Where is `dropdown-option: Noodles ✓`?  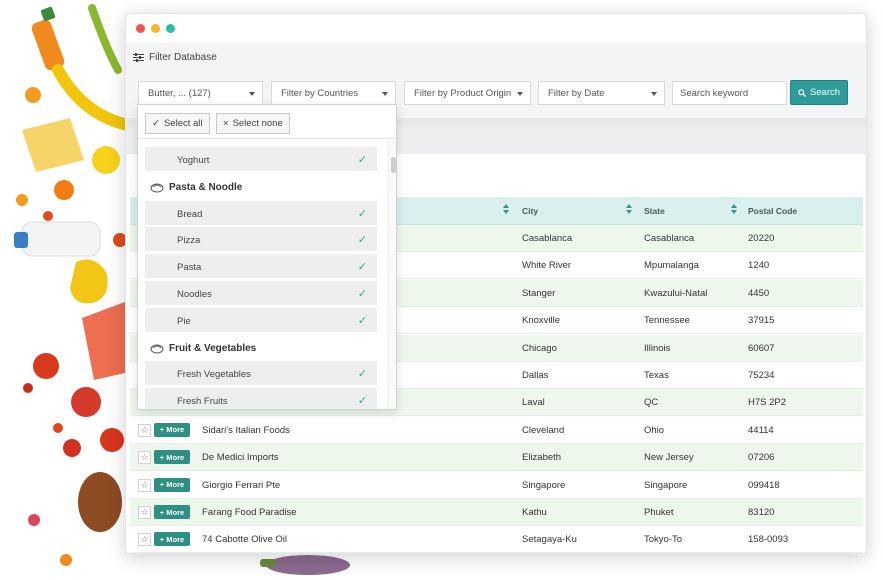
dropdown-option: Noodles ✓ is located at coordinates (261, 293).